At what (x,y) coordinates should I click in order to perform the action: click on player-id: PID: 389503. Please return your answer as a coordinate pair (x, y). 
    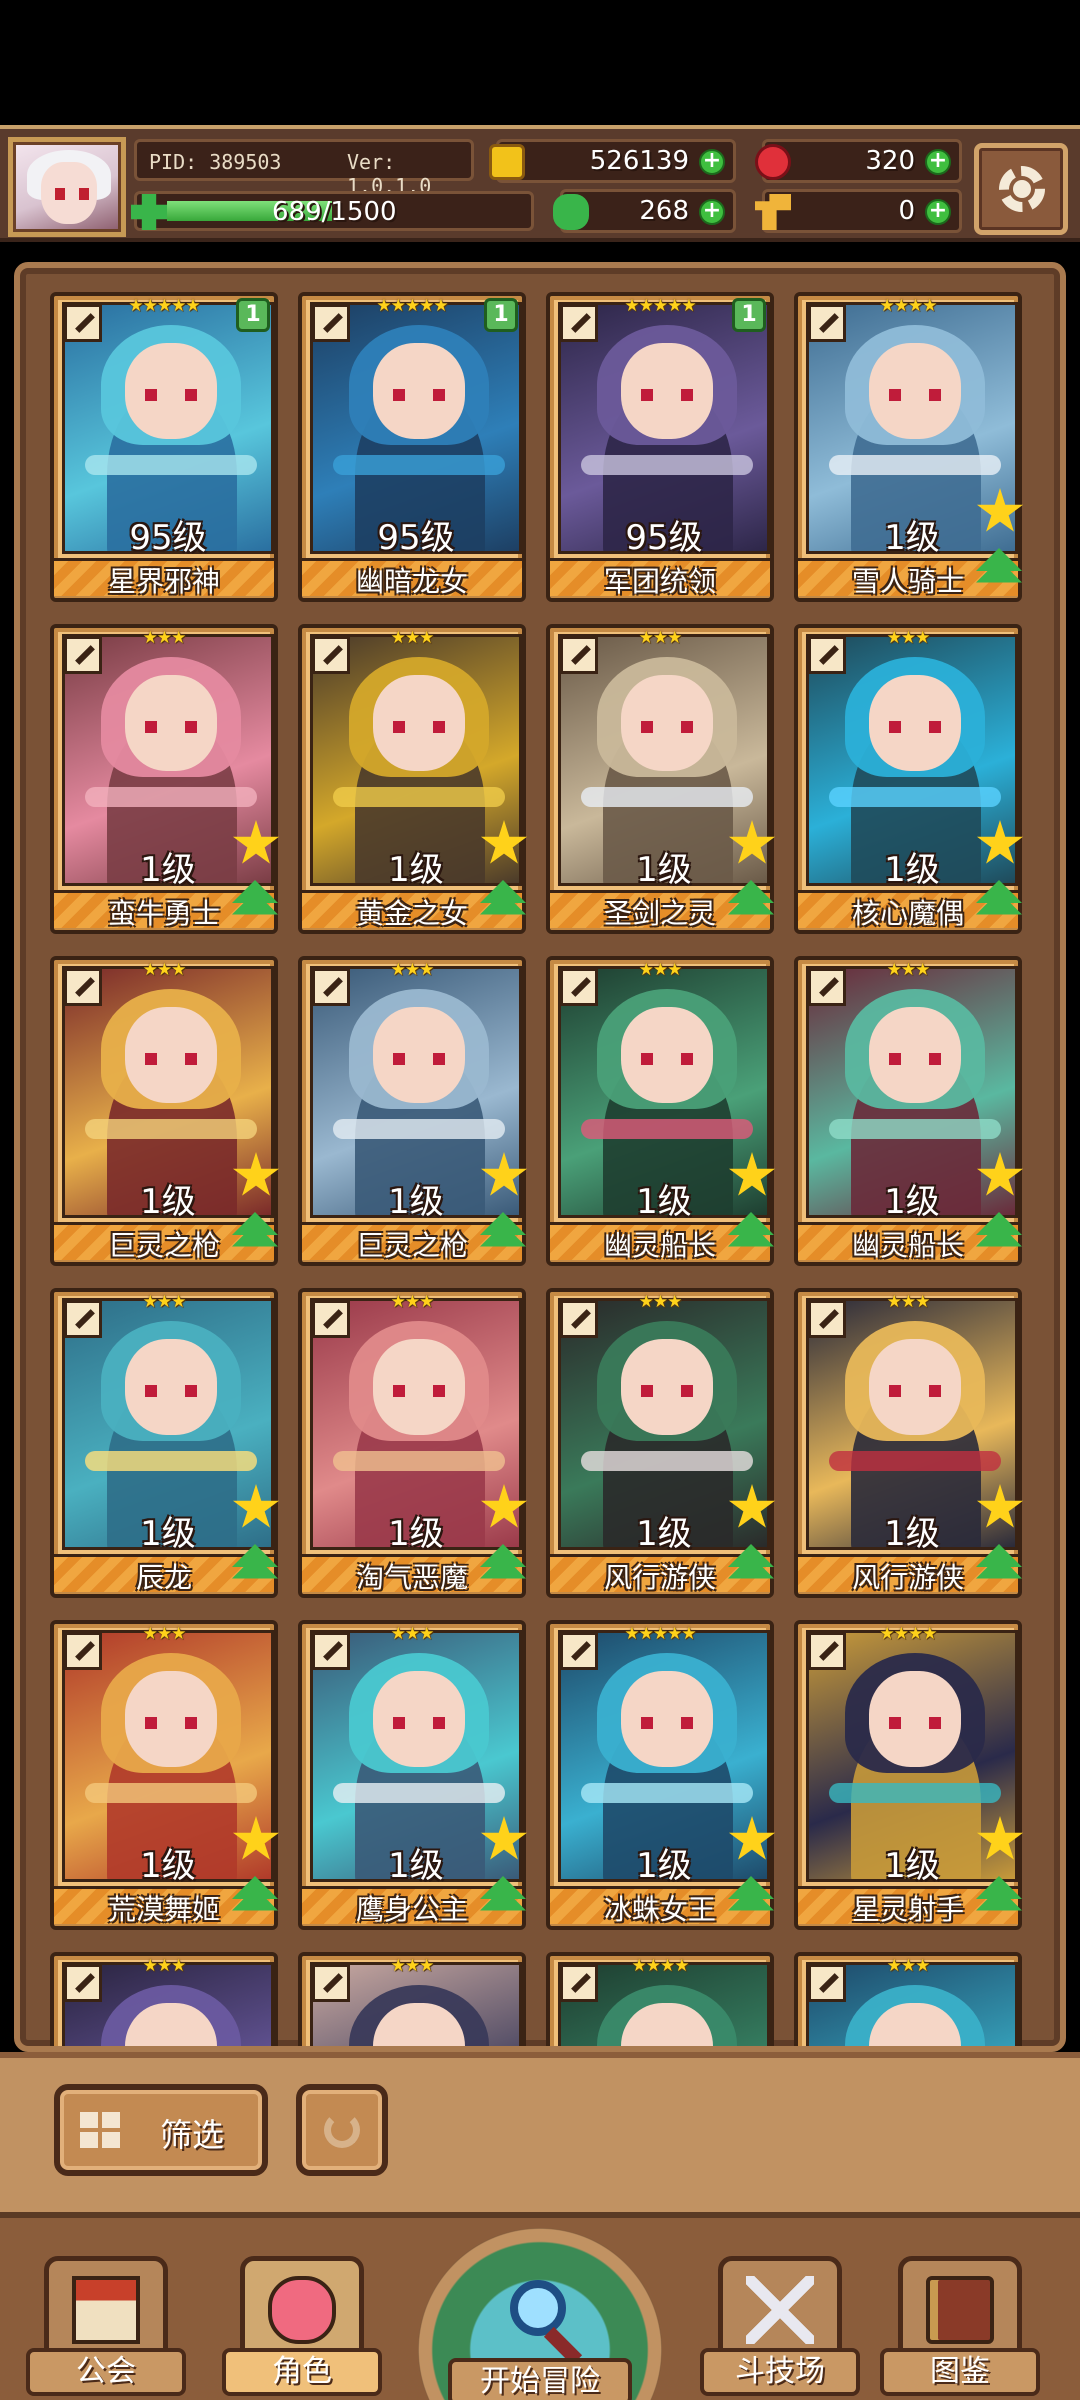
    Looking at the image, I should click on (215, 162).